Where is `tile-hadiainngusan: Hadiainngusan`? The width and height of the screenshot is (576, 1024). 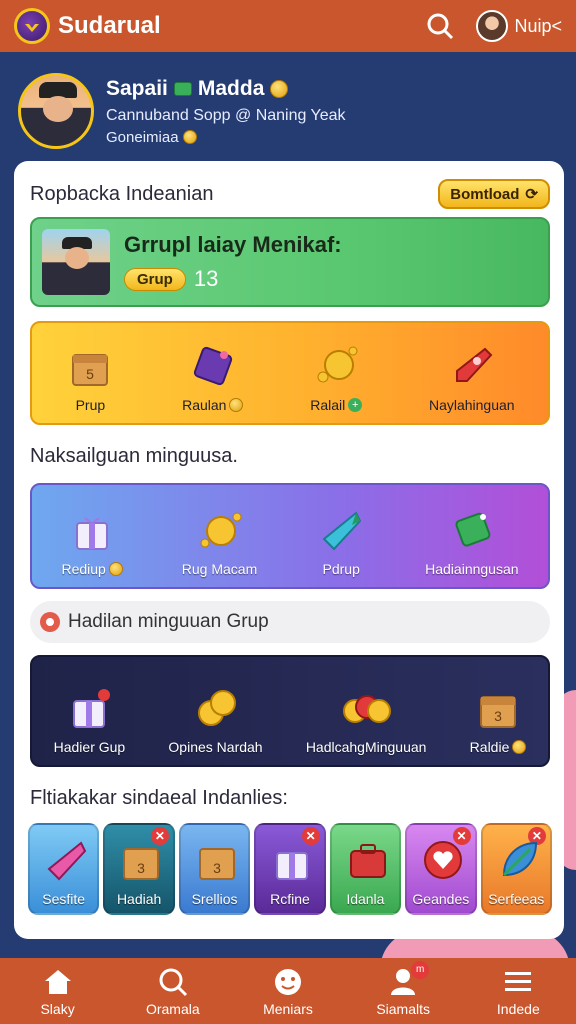 tile-hadiainngusan: Hadiainngusan is located at coordinates (472, 541).